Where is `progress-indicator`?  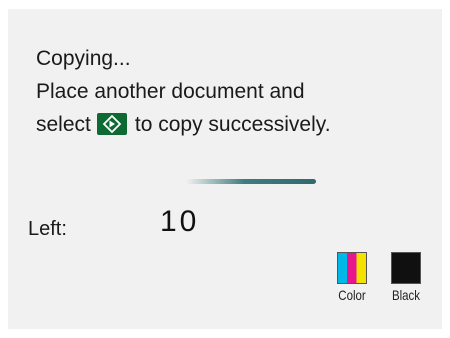 progress-indicator is located at coordinates (251, 181).